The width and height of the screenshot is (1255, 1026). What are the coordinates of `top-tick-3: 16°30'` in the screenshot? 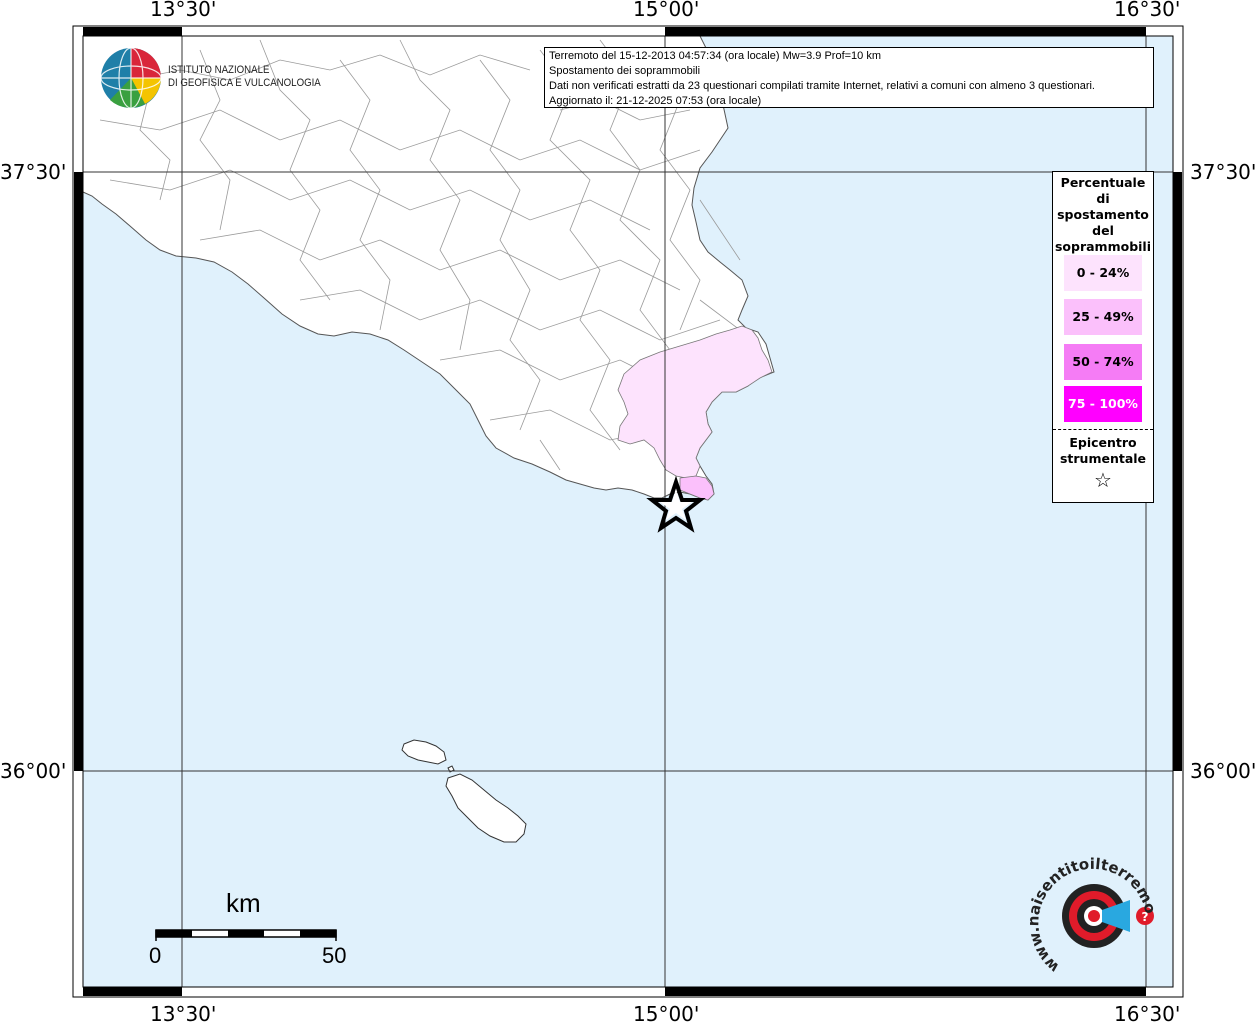 It's located at (1147, 10).